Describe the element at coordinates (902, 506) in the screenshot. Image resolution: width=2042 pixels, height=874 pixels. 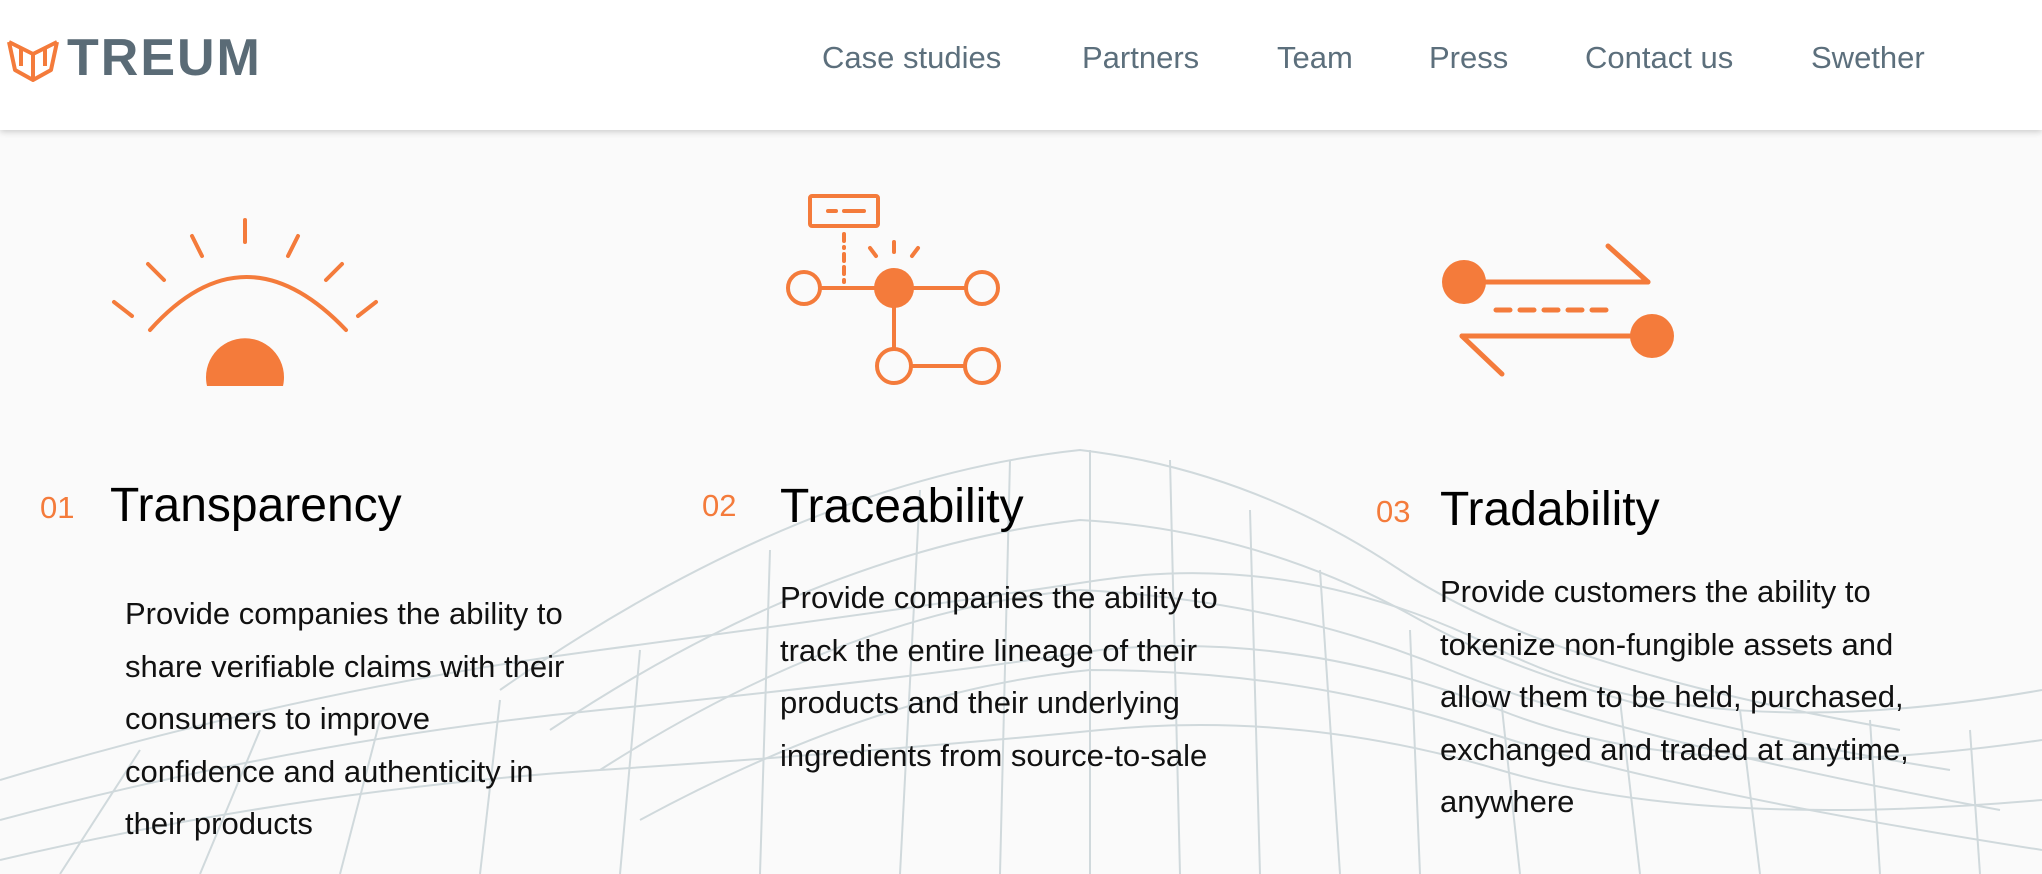
I see `feature-title: Traceability` at that location.